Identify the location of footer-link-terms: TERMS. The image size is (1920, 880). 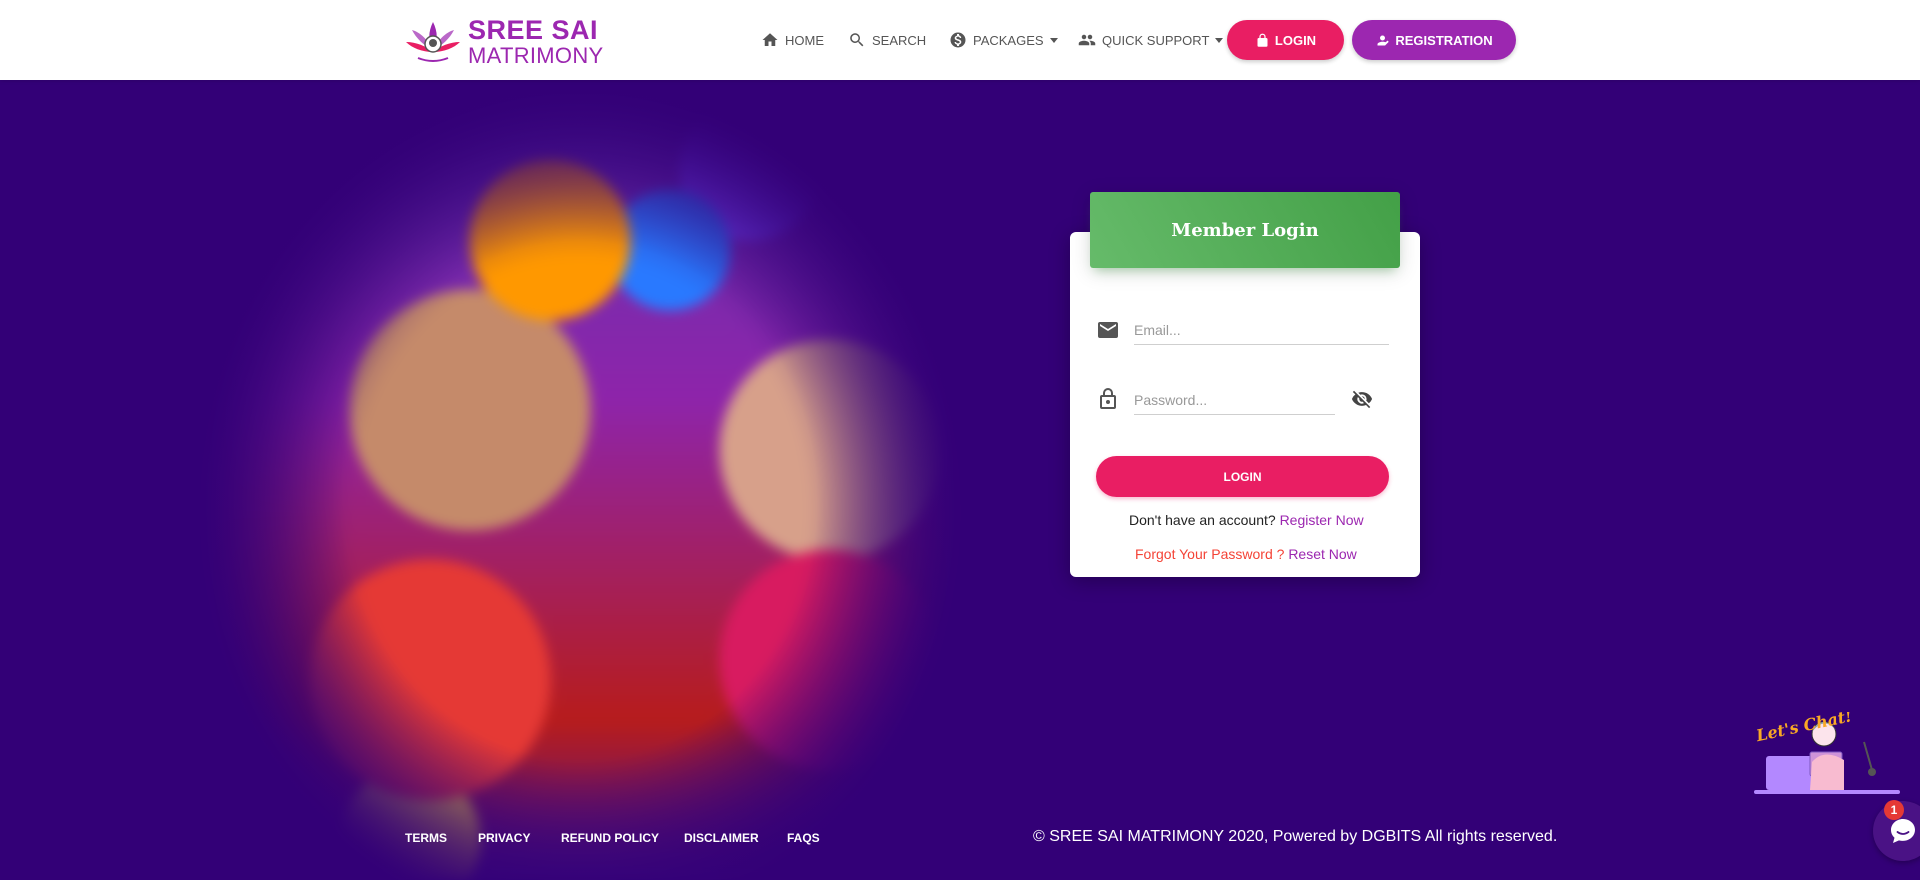
(426, 838).